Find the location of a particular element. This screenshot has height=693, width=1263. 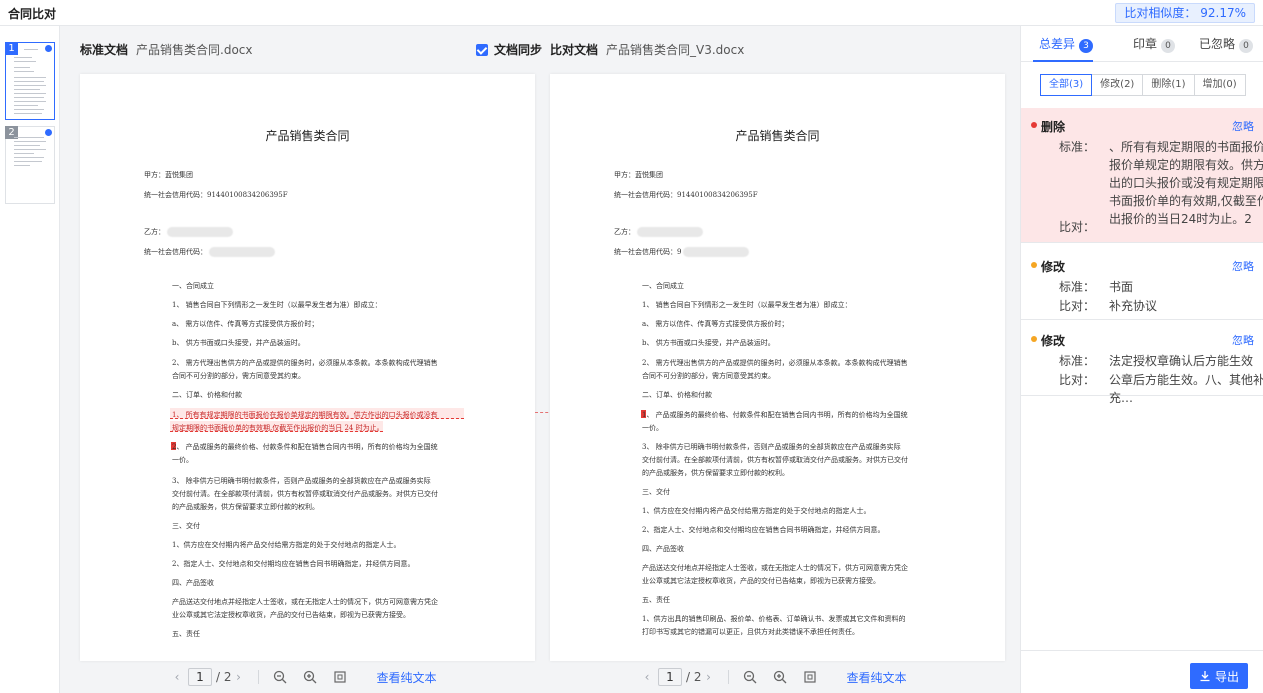

doc-line: 2、 产品或服务的最终价格、付款条件和配在销售合同内书明，所有的价格均为全国统 is located at coordinates (305, 447).